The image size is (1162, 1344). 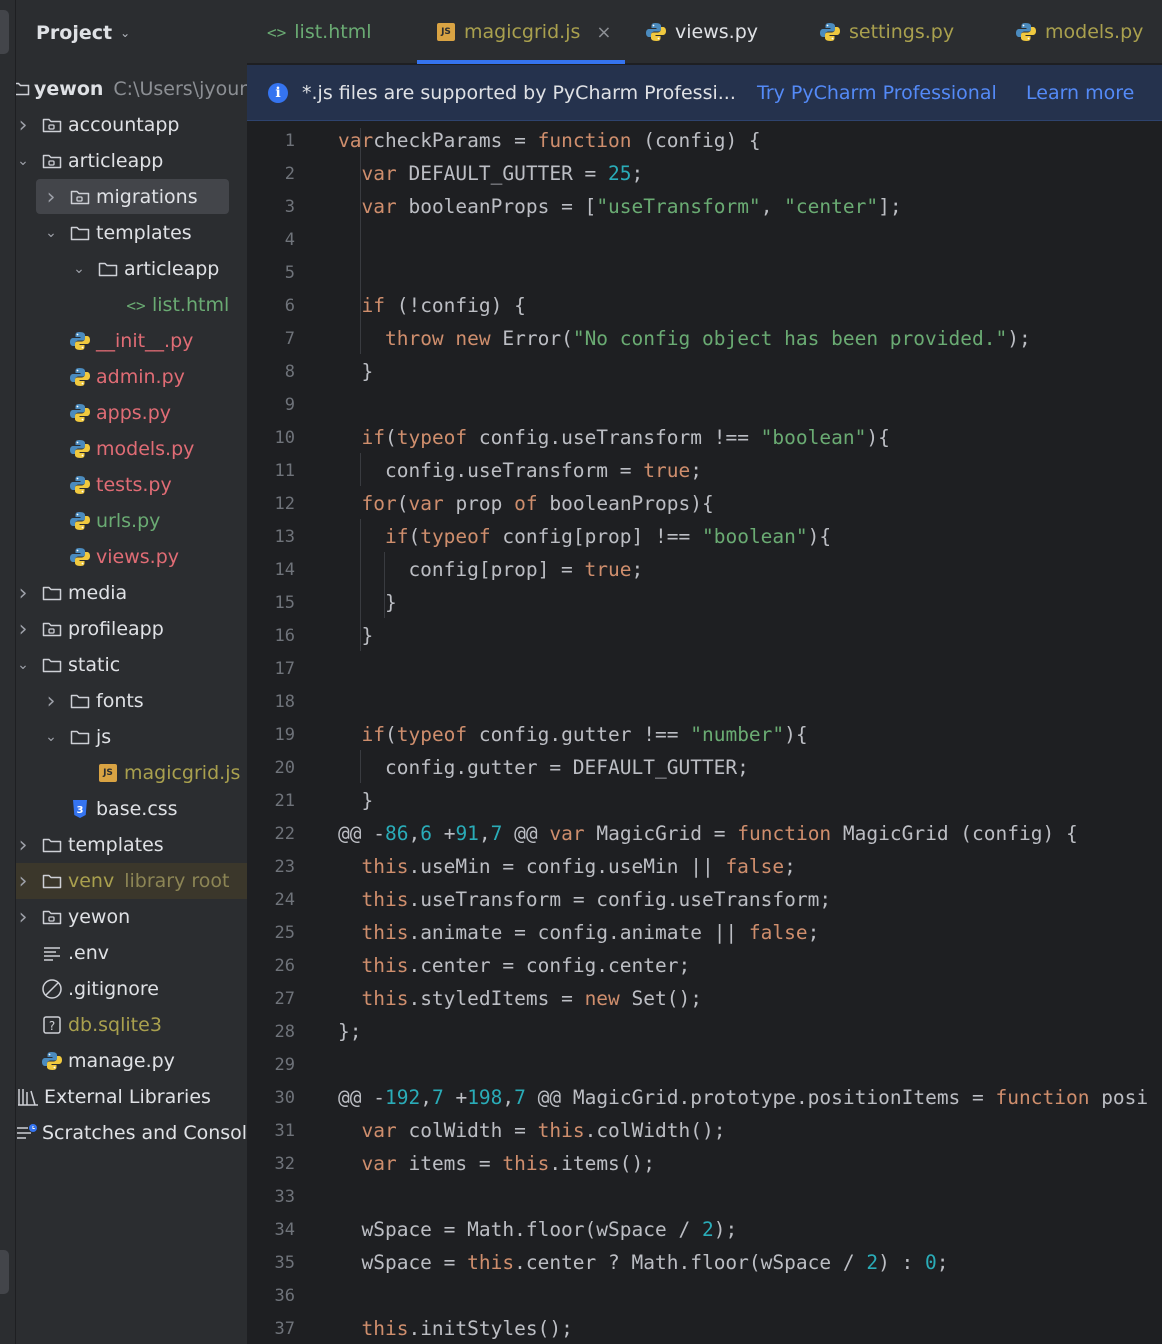 What do you see at coordinates (131, 1097) in the screenshot?
I see `tree-item-external-libraries: External Libraries` at bounding box center [131, 1097].